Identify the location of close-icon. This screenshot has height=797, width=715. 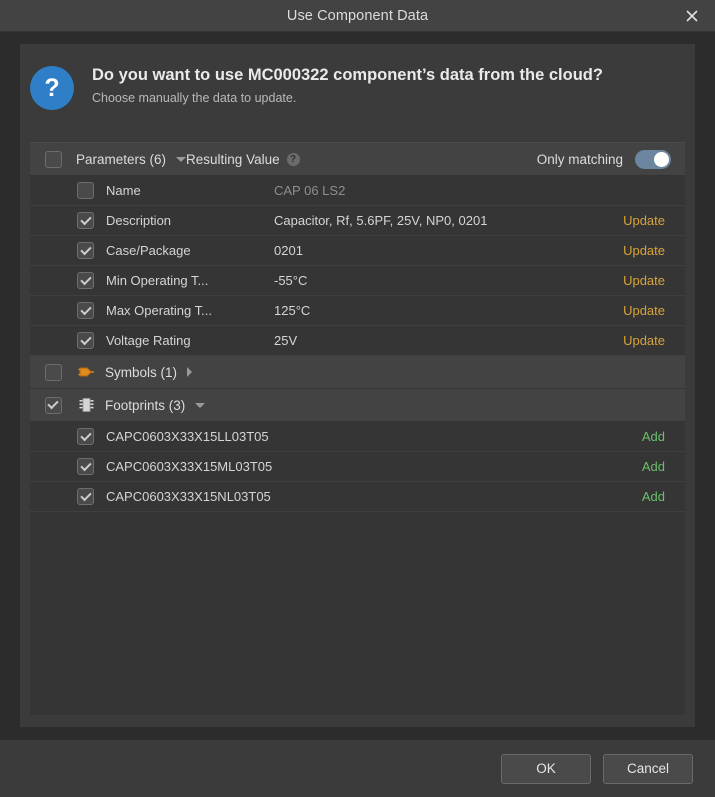
(692, 16).